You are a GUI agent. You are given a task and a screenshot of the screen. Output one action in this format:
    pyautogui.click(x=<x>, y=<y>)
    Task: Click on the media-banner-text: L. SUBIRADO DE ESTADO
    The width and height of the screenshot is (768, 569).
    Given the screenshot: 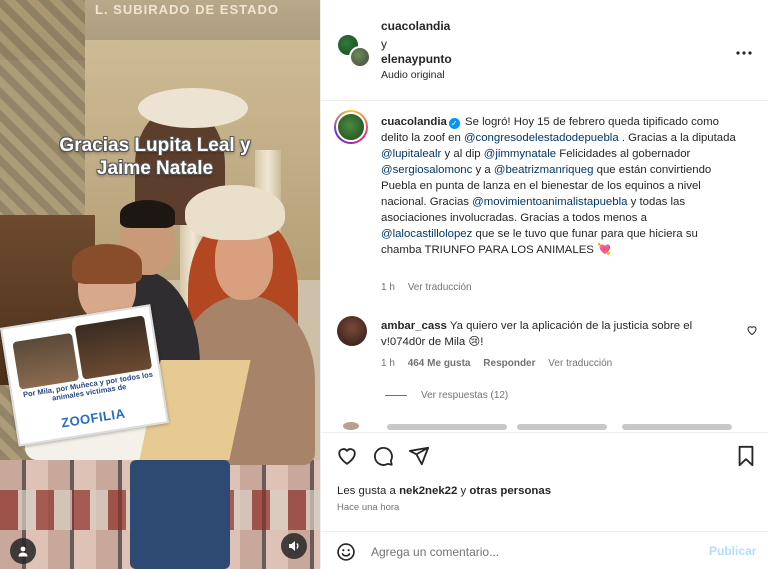 What is the action you would take?
    pyautogui.click(x=187, y=9)
    